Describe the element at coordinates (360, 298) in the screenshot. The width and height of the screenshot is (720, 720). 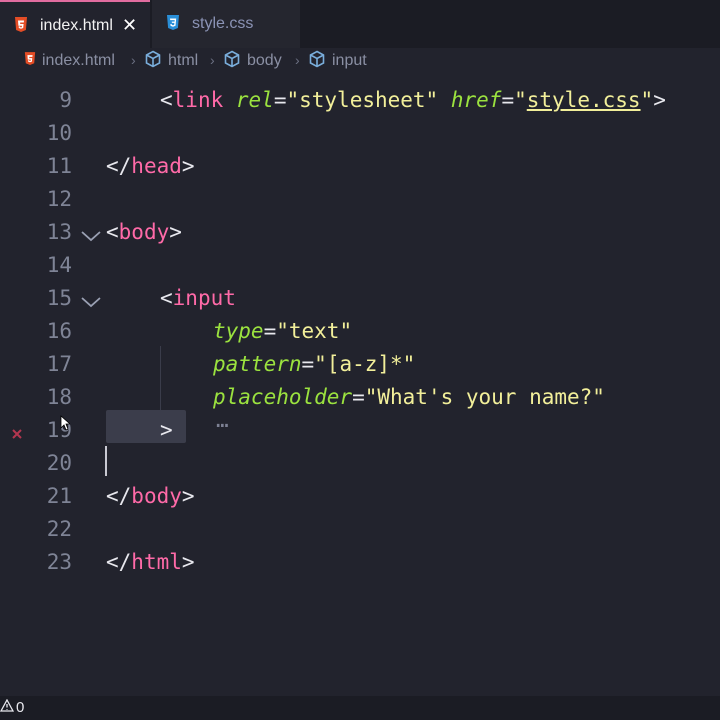
I see `code-line: 15 <input` at that location.